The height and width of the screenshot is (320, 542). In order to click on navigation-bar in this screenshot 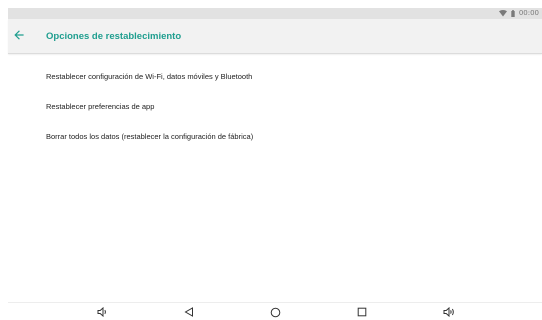, I will do `click(275, 311)`.